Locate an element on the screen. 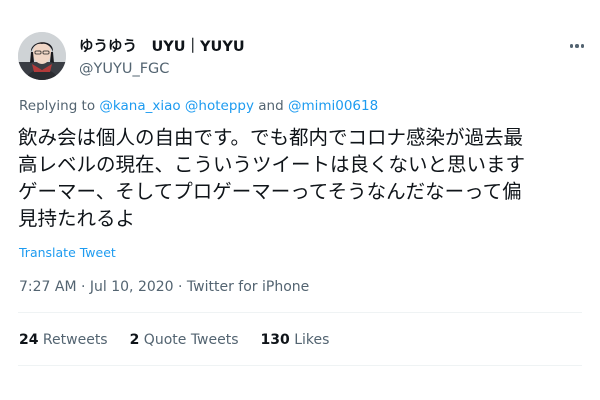  quote-tweets-count: 2 is located at coordinates (134, 340).